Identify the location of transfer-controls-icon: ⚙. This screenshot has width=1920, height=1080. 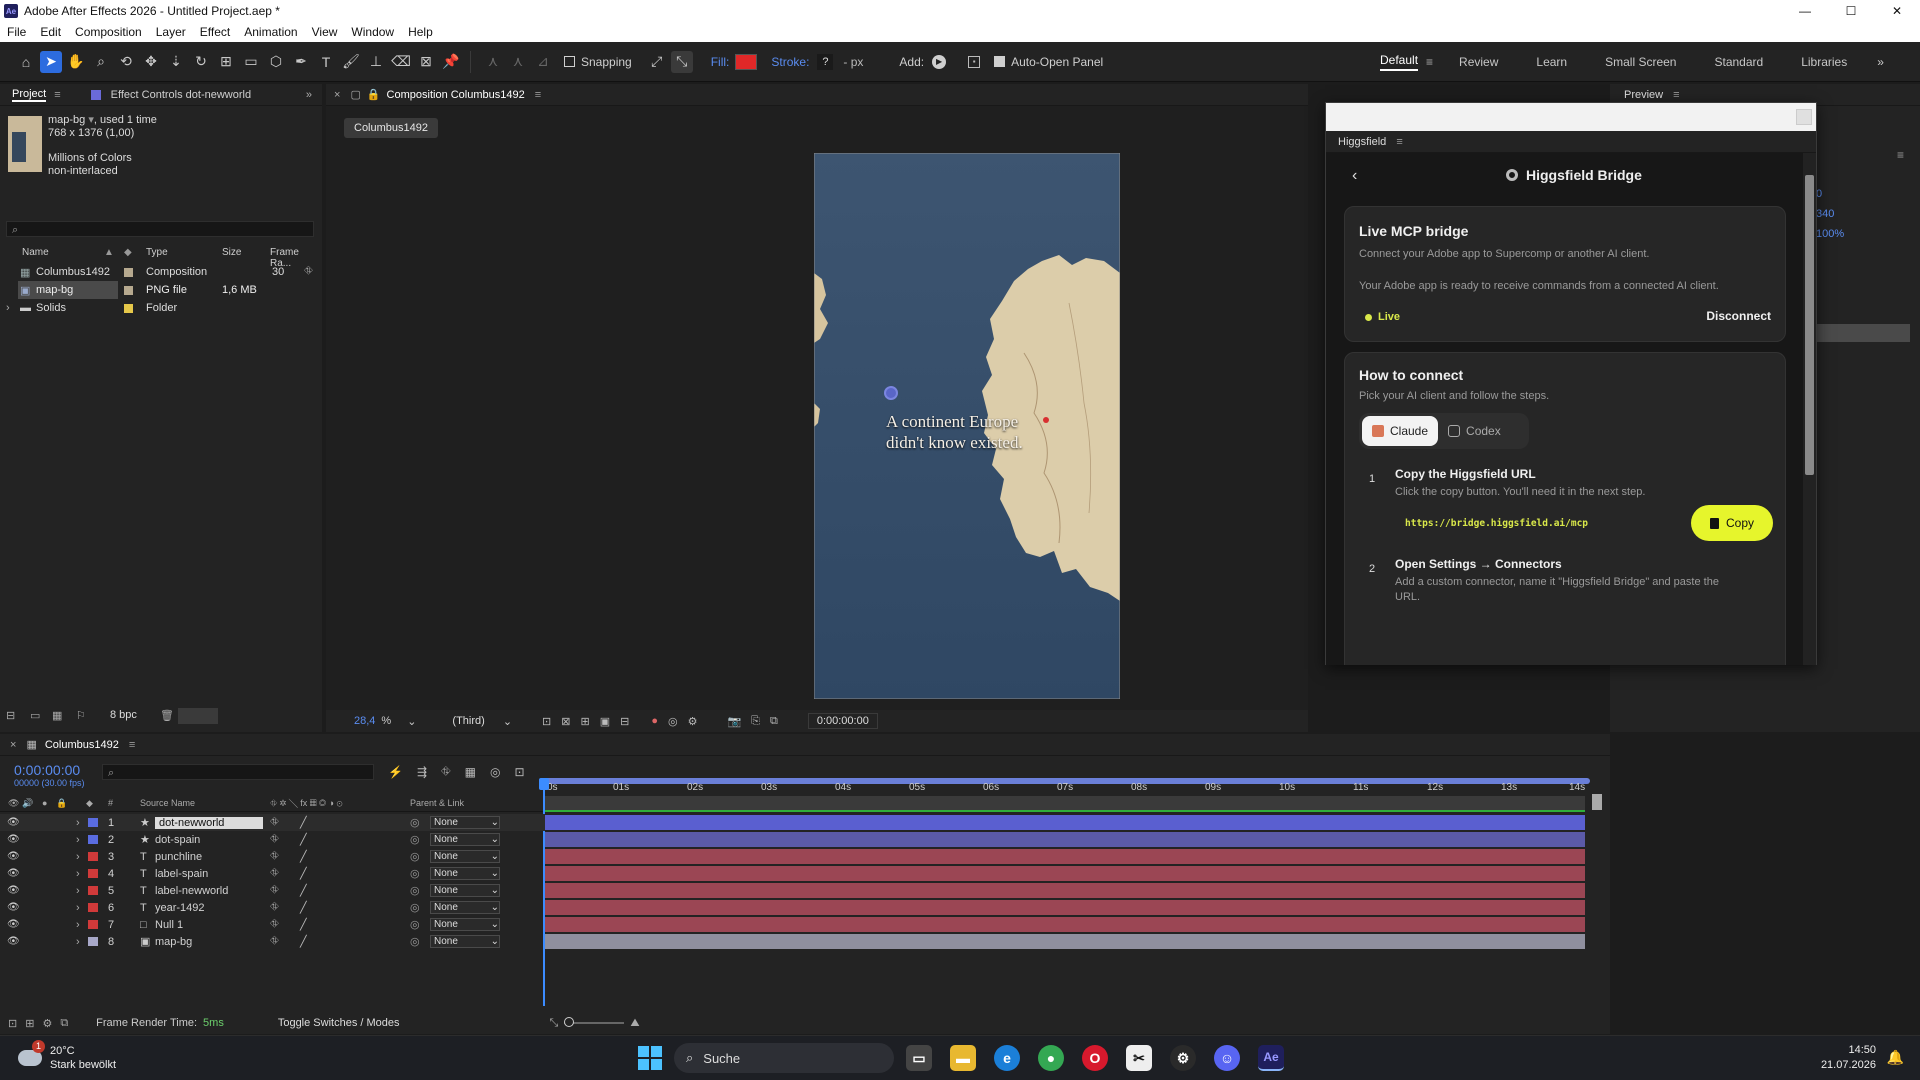
(47, 1023).